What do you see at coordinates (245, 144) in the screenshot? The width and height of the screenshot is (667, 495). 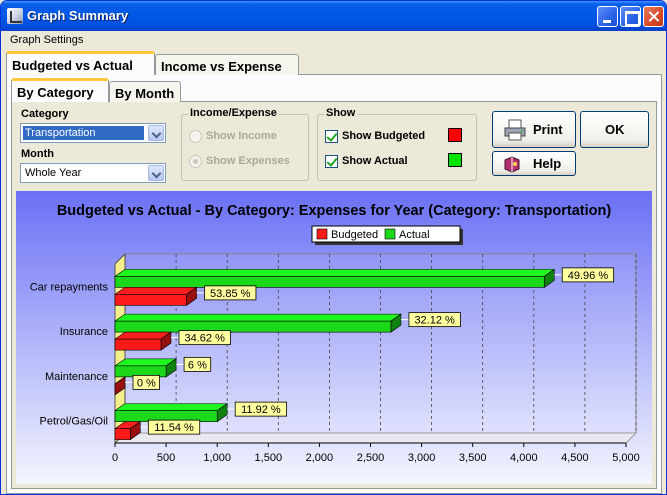 I see `income-expense-group: Income/Expense Show Income Show Expenses` at bounding box center [245, 144].